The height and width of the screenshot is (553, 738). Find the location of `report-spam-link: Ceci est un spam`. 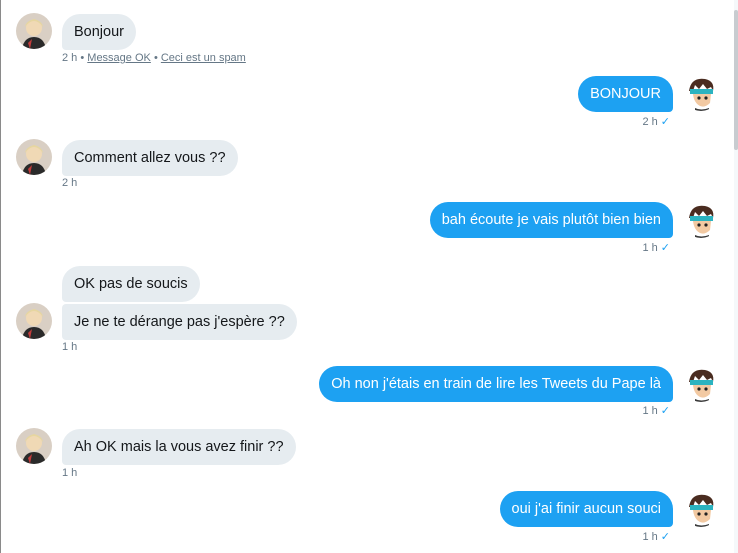

report-spam-link: Ceci est un spam is located at coordinates (203, 58).